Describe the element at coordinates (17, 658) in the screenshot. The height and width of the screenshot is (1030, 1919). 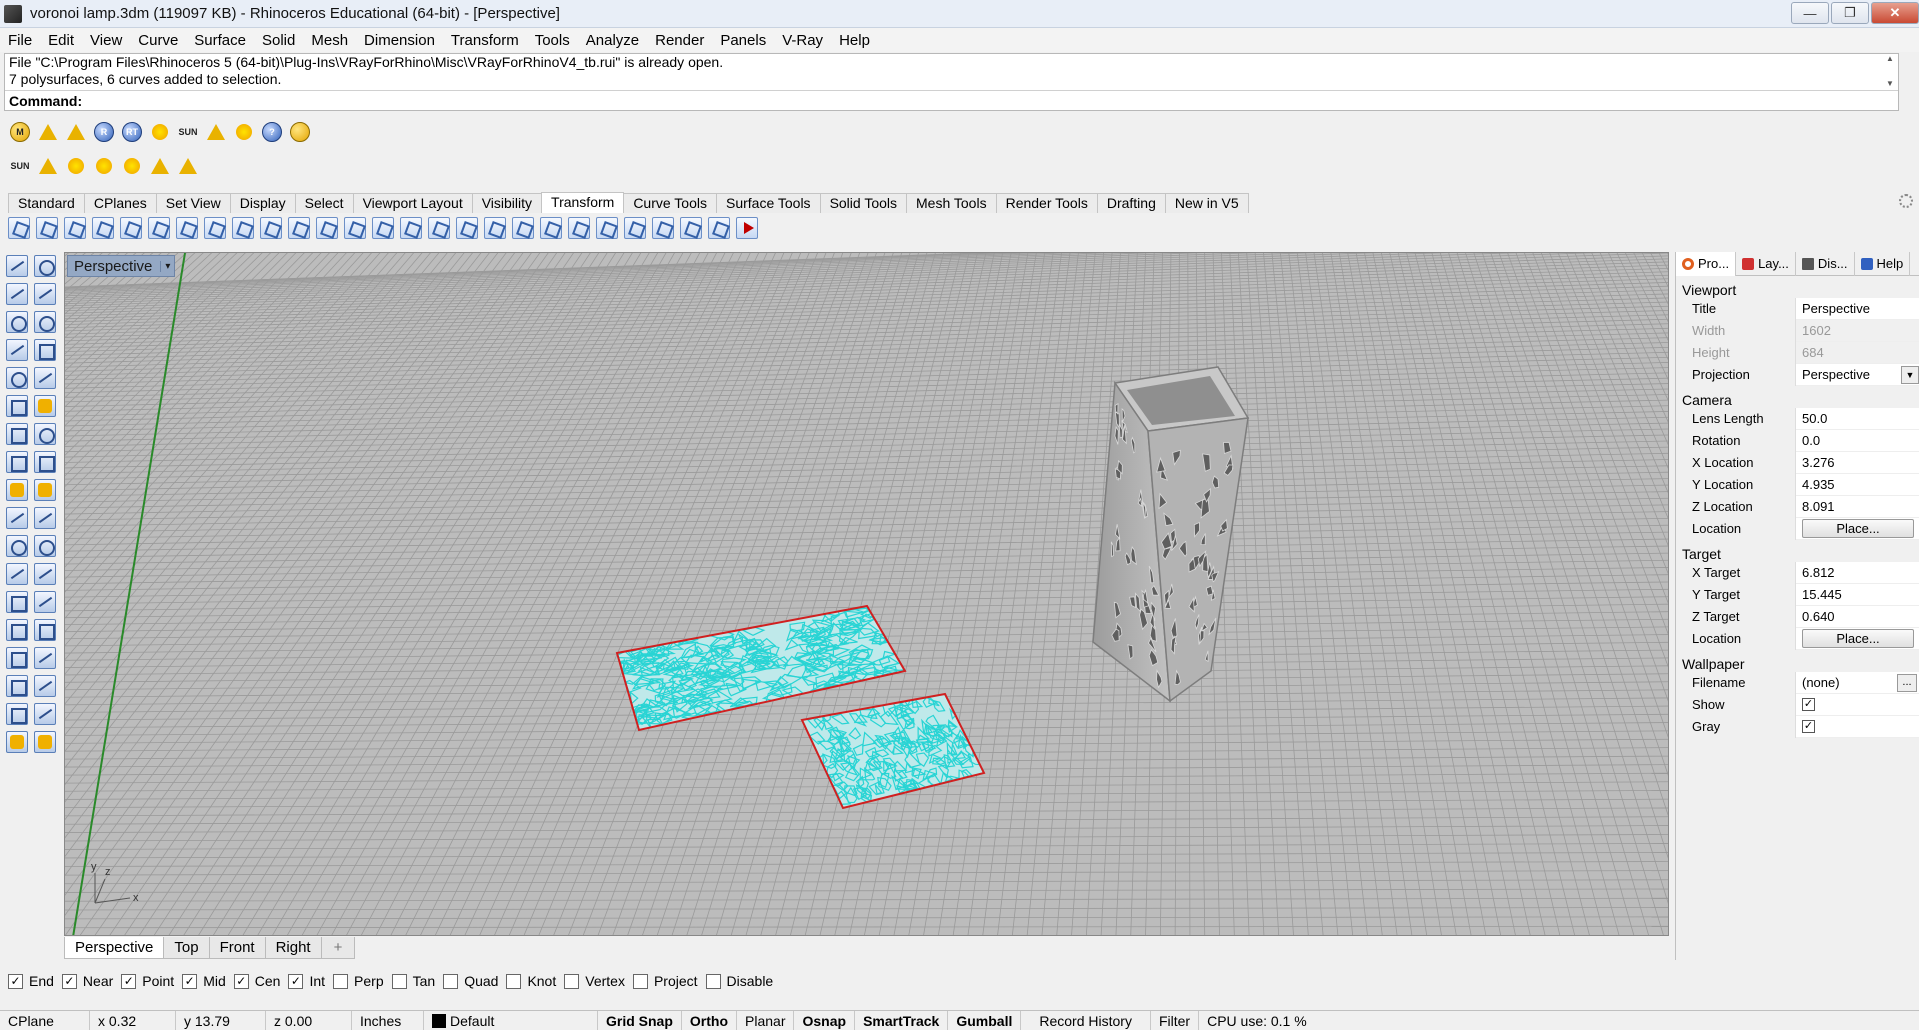
I see `solid-box-icon` at that location.